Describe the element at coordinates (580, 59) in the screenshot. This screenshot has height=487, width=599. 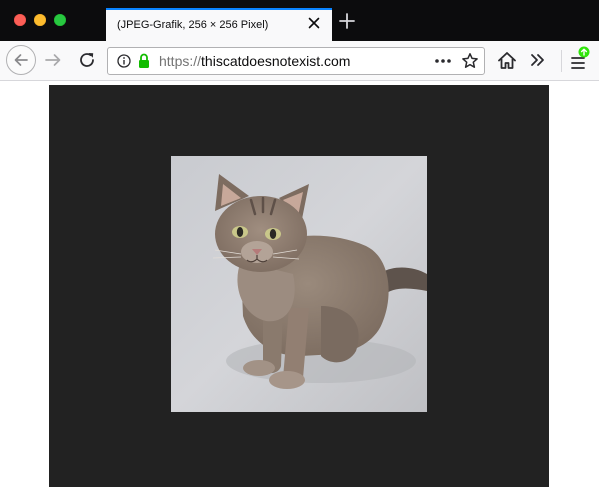
I see `hamburger-icon` at that location.